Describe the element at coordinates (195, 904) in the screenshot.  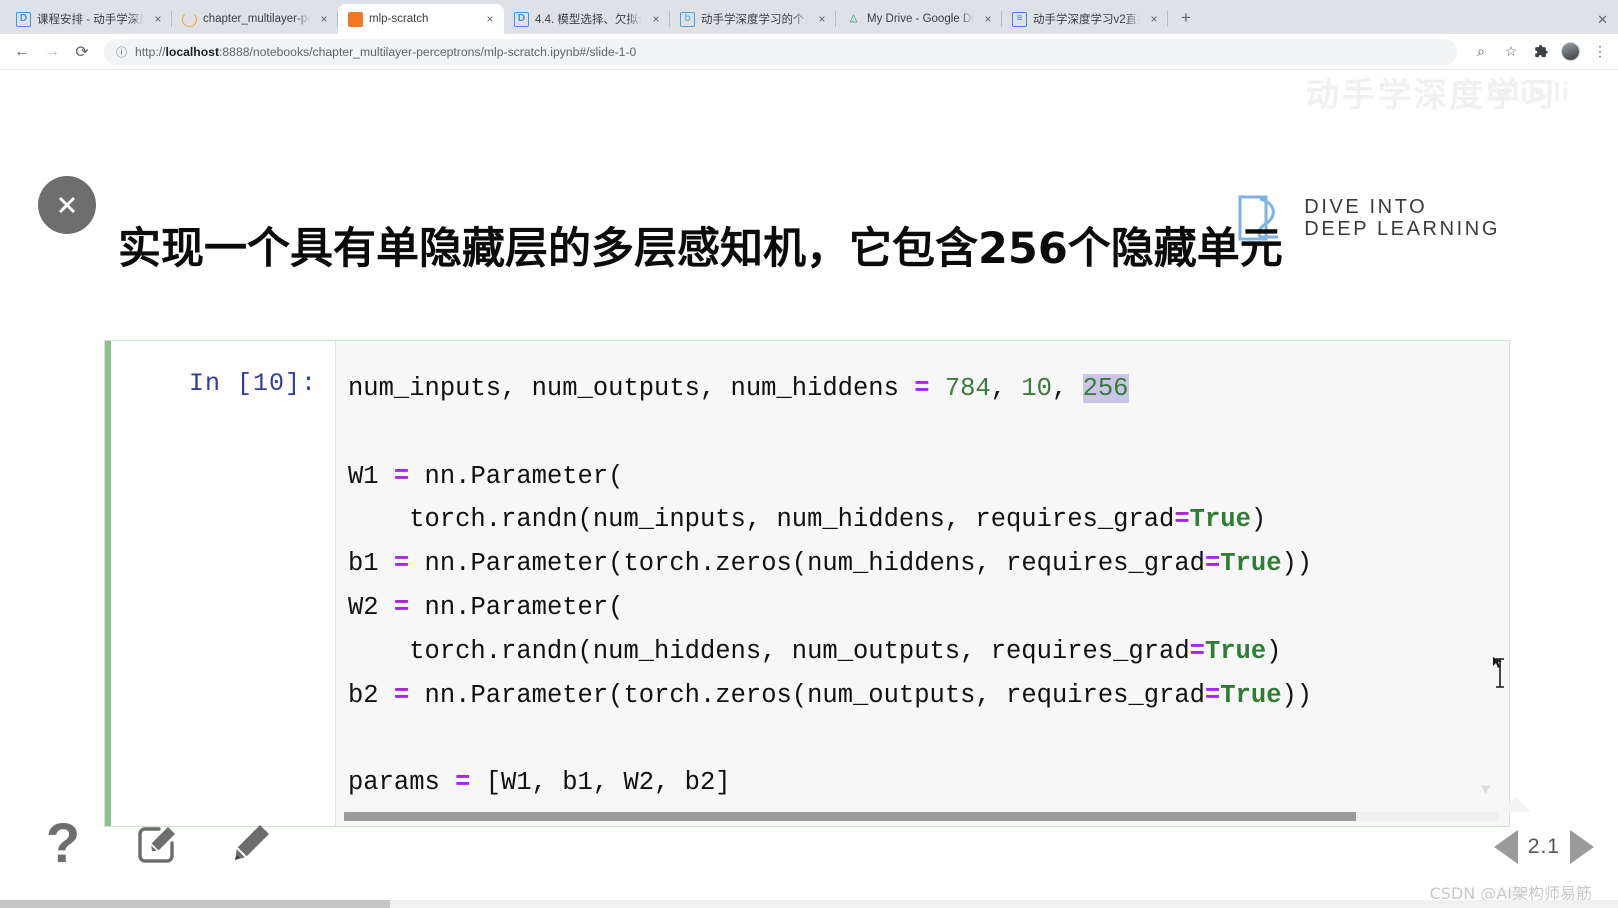
I see `page-scrollbar-thumb` at that location.